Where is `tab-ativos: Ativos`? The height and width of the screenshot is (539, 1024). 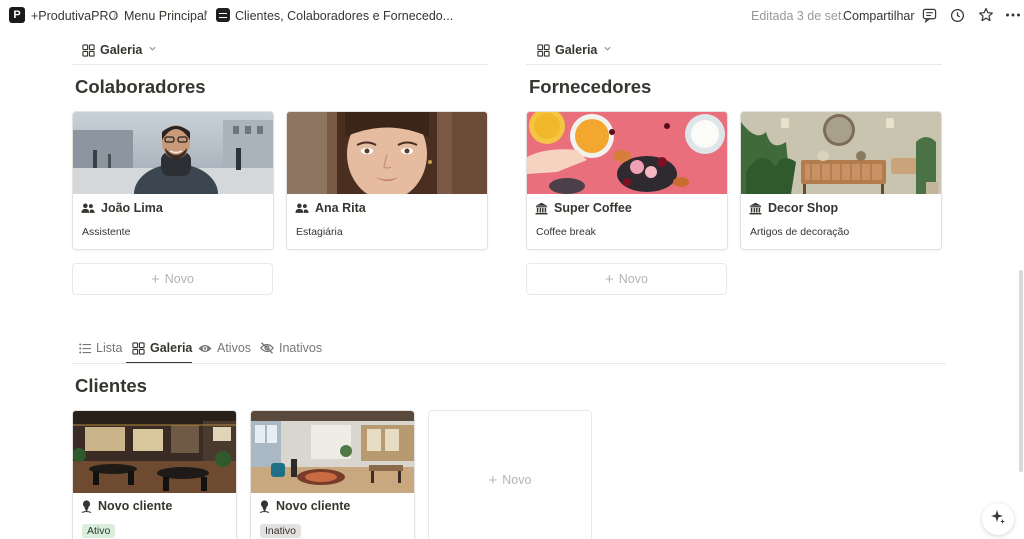
tab-ativos: Ativos is located at coordinates (224, 348).